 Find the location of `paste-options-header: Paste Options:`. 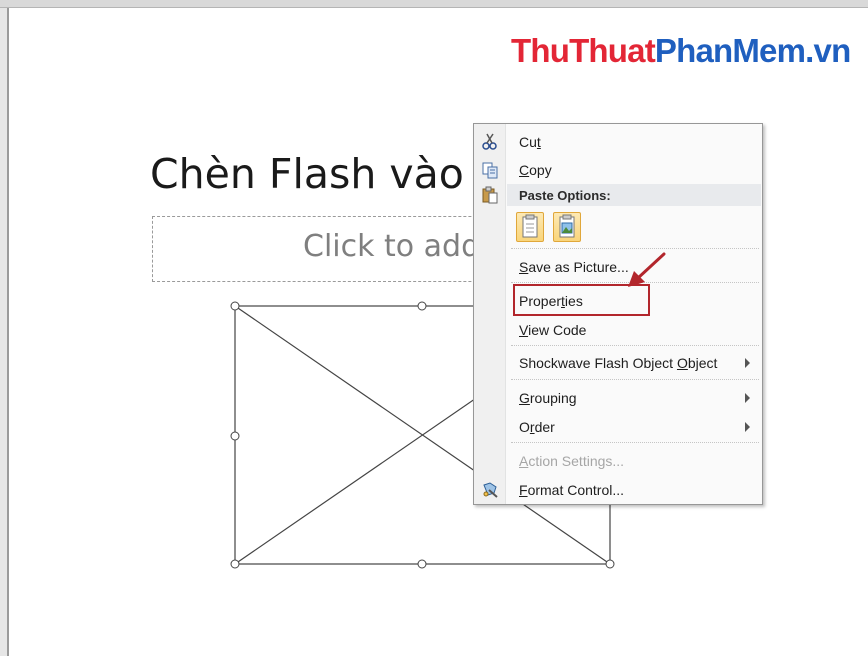

paste-options-header: Paste Options: is located at coordinates (634, 195).